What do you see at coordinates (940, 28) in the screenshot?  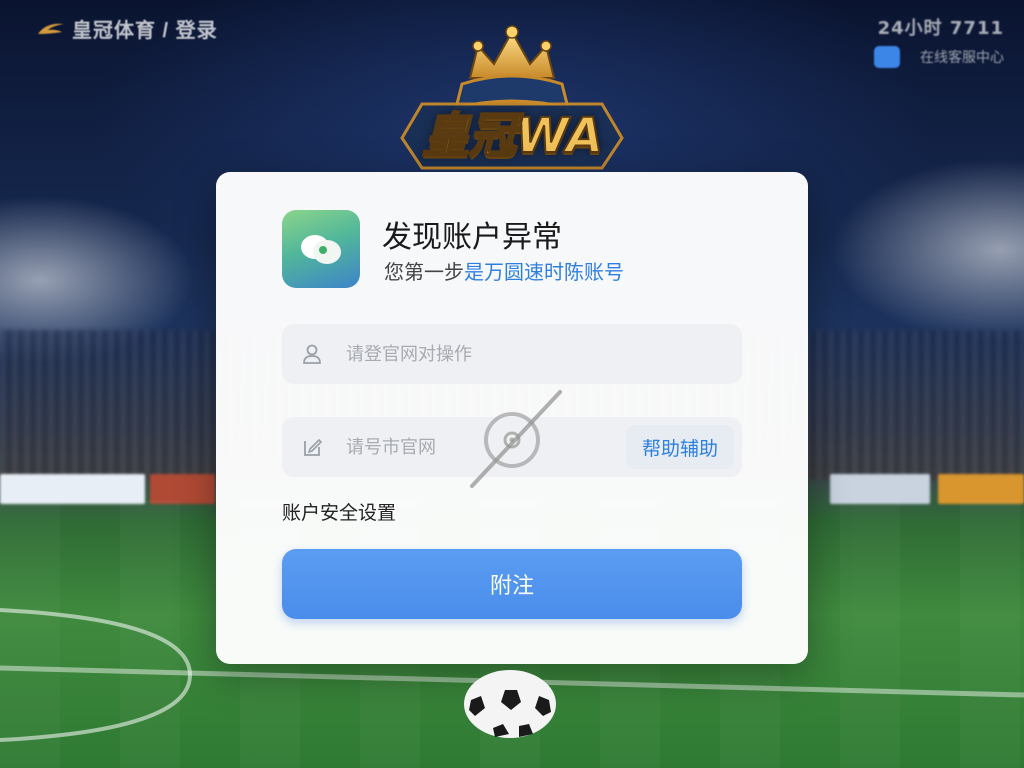 I see `hotline-text: 24小时 7711` at bounding box center [940, 28].